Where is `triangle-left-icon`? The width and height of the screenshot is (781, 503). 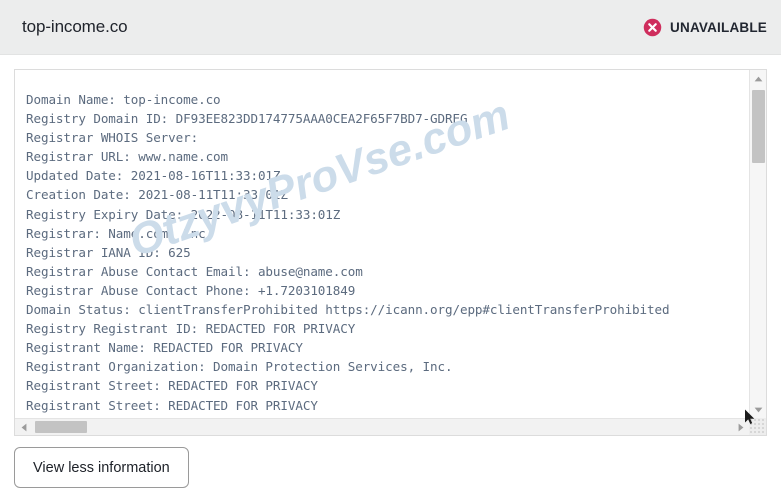 triangle-left-icon is located at coordinates (23, 427).